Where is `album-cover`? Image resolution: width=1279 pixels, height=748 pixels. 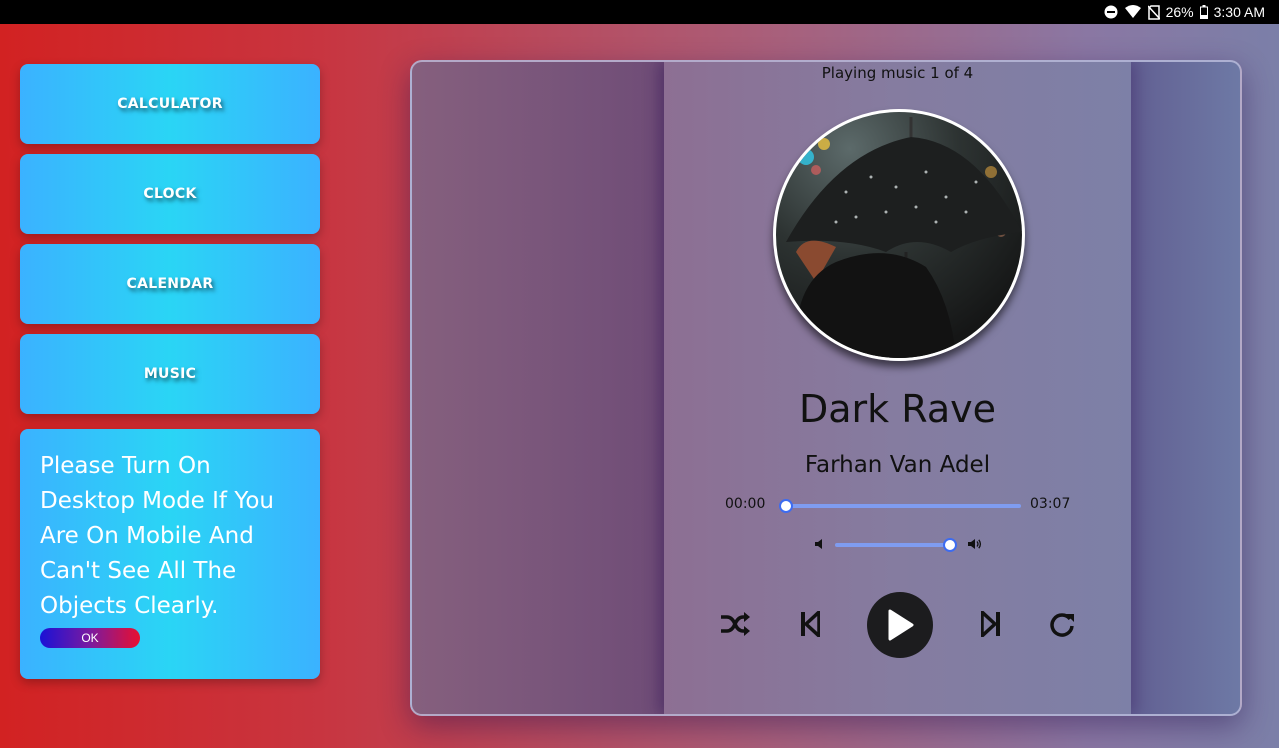
album-cover is located at coordinates (899, 235).